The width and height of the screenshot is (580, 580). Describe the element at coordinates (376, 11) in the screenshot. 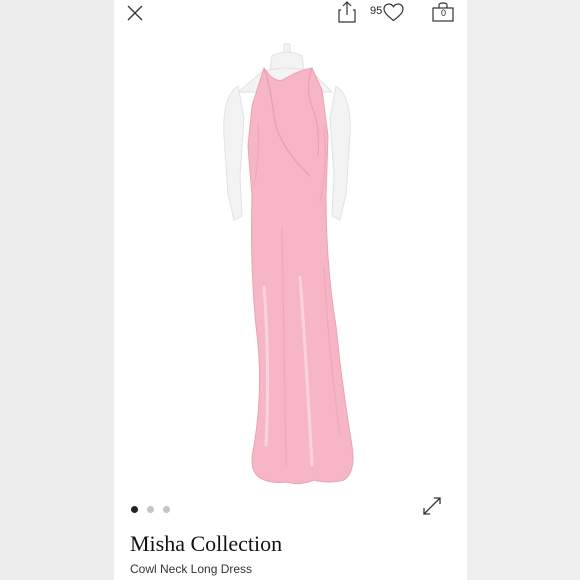

I see `like-count: 95` at that location.